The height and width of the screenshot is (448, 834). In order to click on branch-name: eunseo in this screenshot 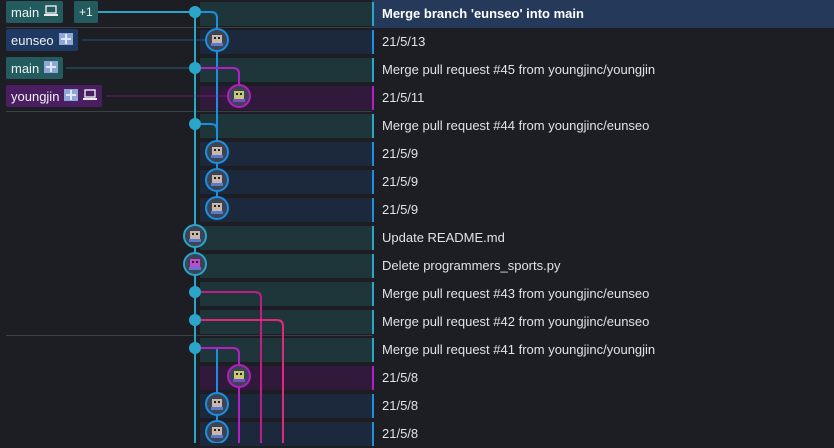, I will do `click(32, 40)`.